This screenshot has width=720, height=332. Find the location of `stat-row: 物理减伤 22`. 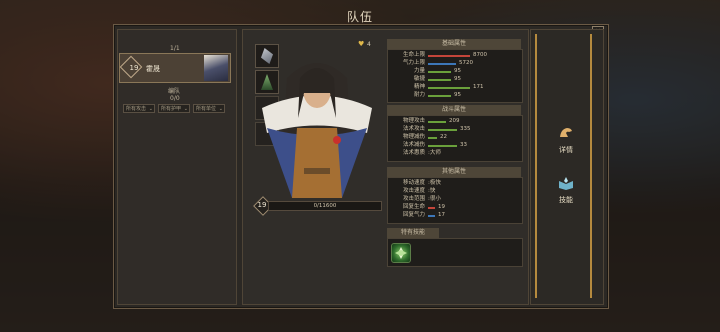

stat-row: 物理减伤 22 is located at coordinates (455, 137).